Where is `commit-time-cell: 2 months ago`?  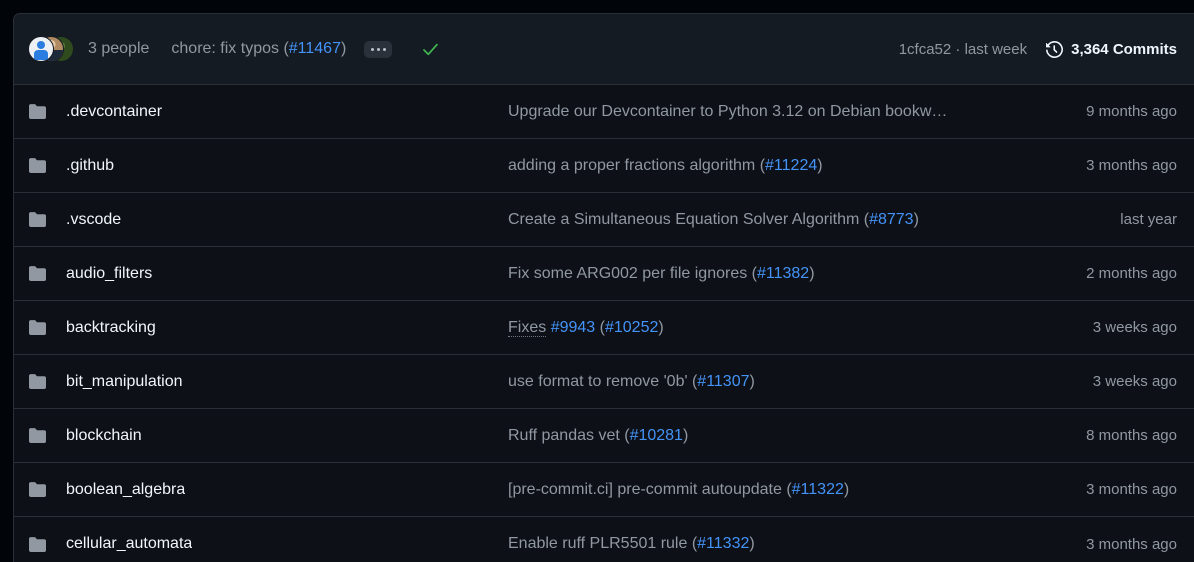 commit-time-cell: 2 months ago is located at coordinates (1131, 273).